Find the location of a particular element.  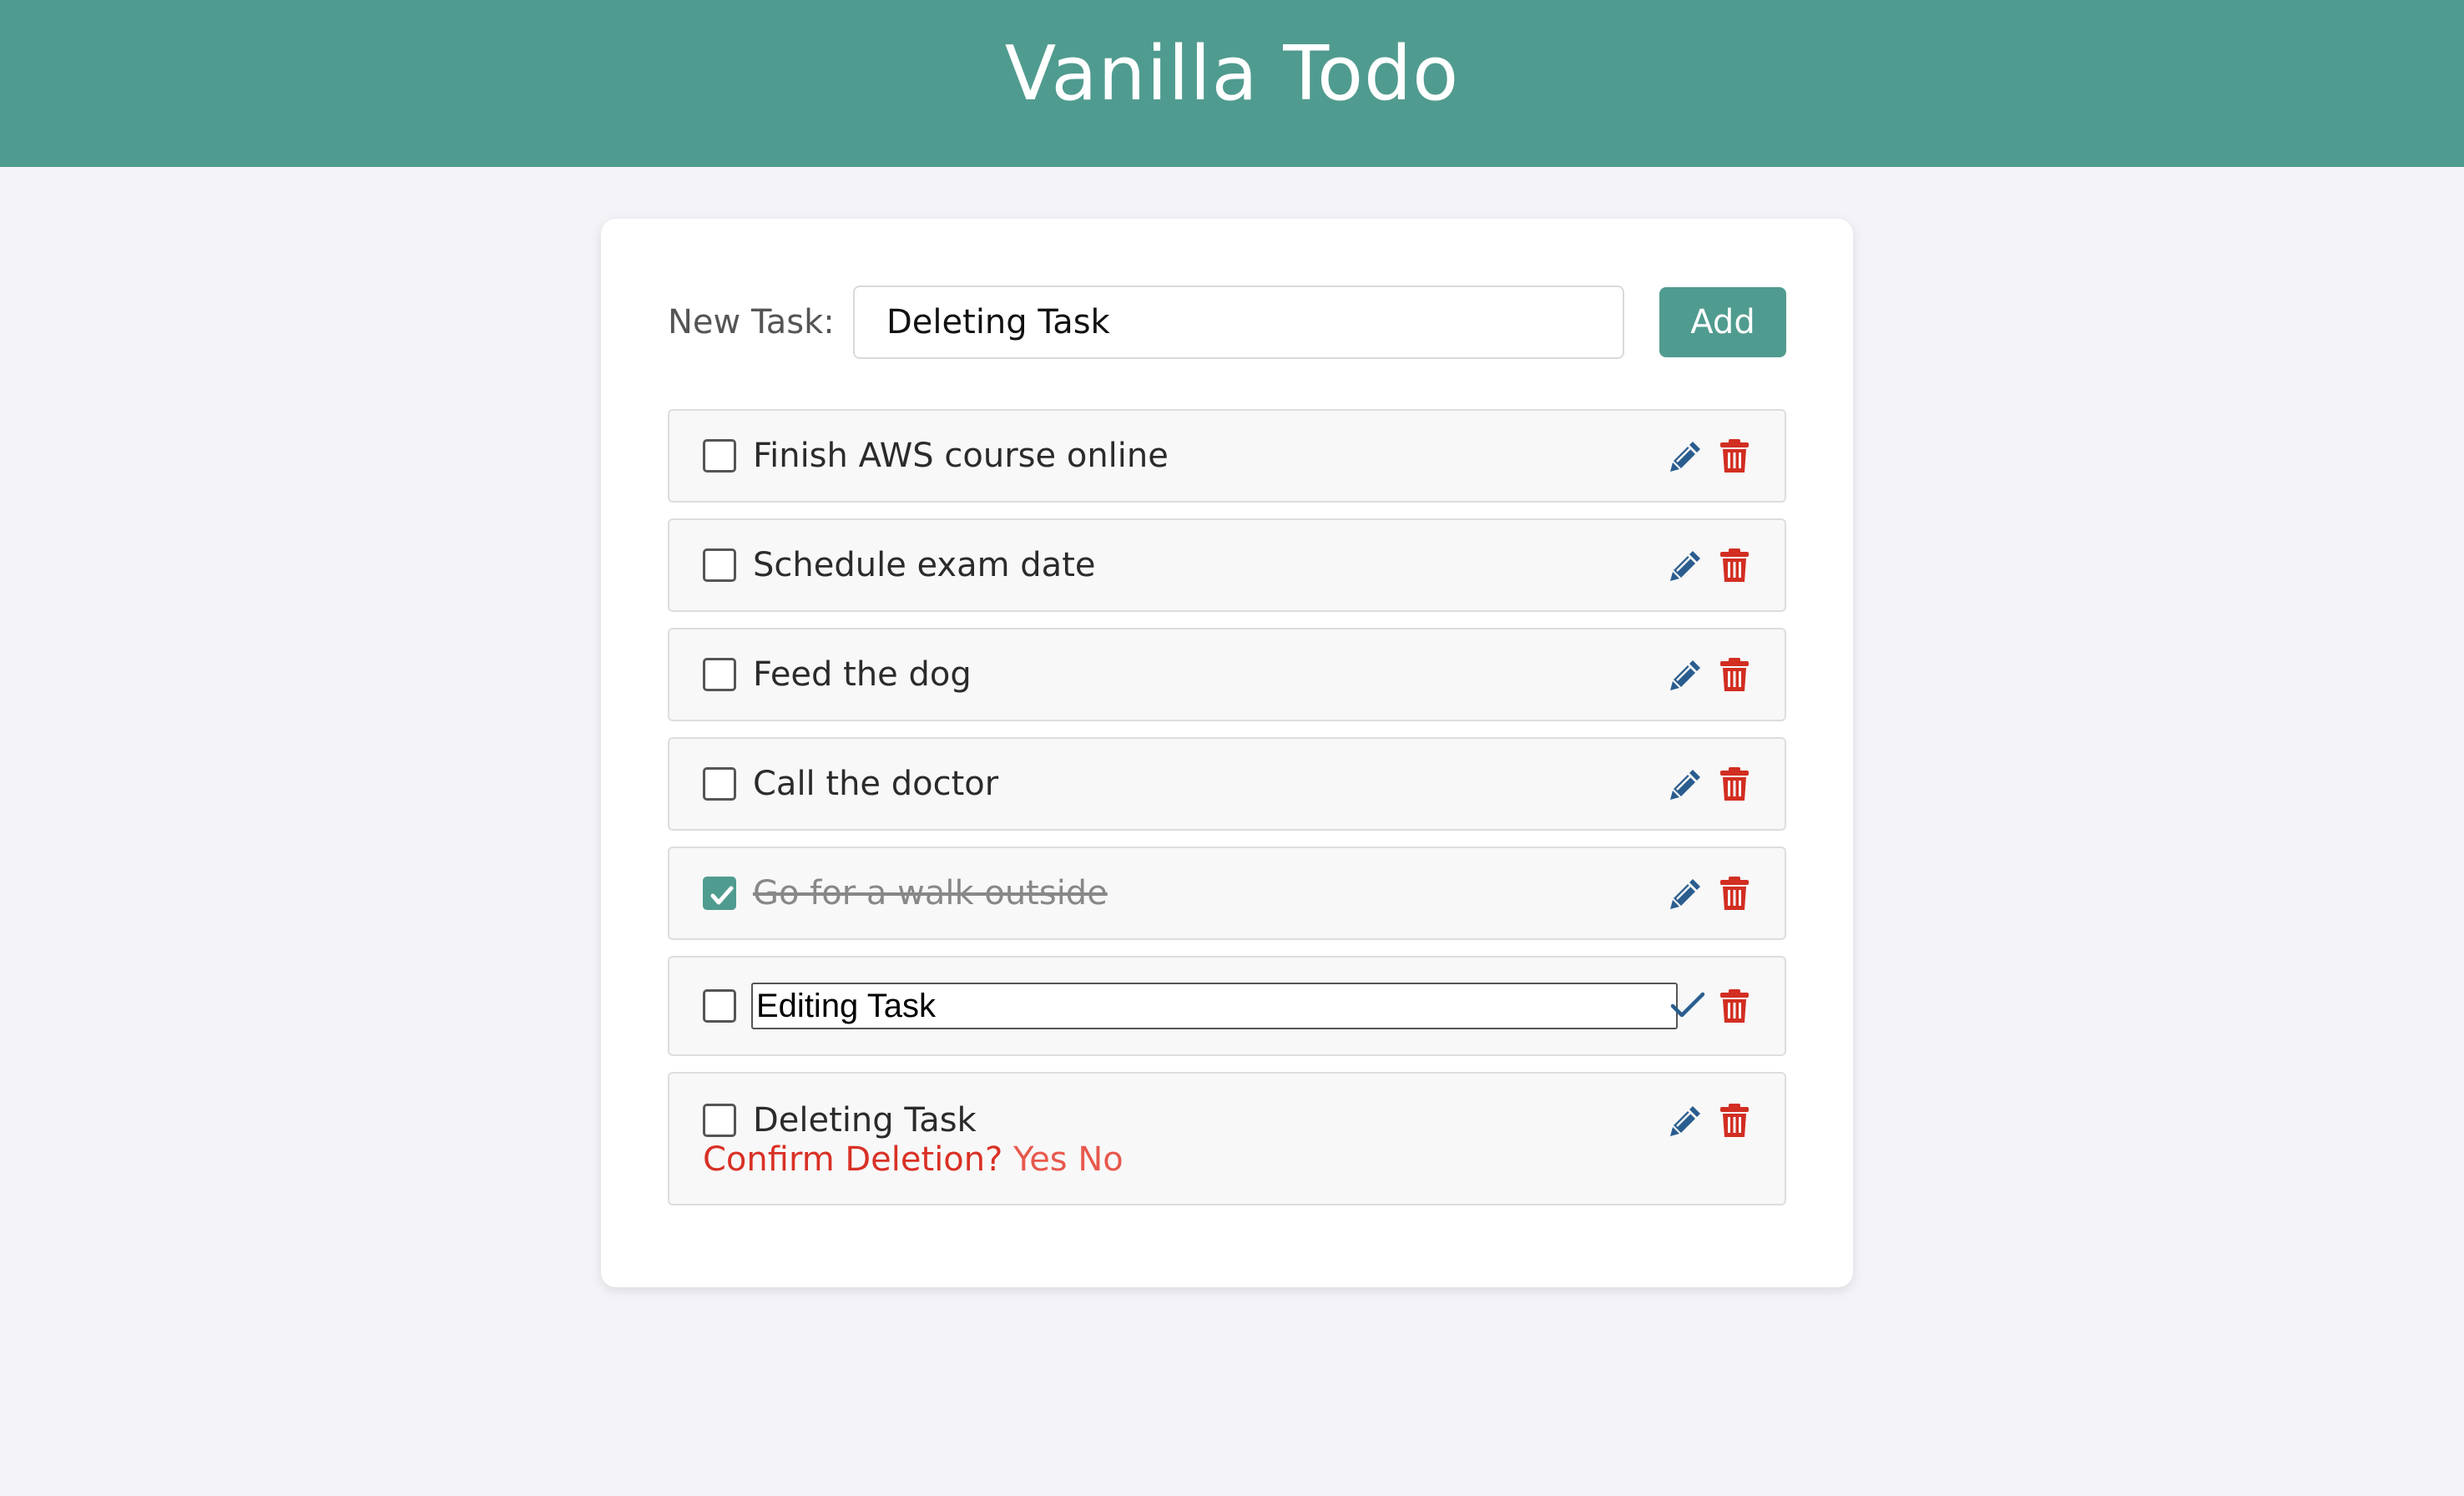

task-label: Deleting Task is located at coordinates (865, 1120).